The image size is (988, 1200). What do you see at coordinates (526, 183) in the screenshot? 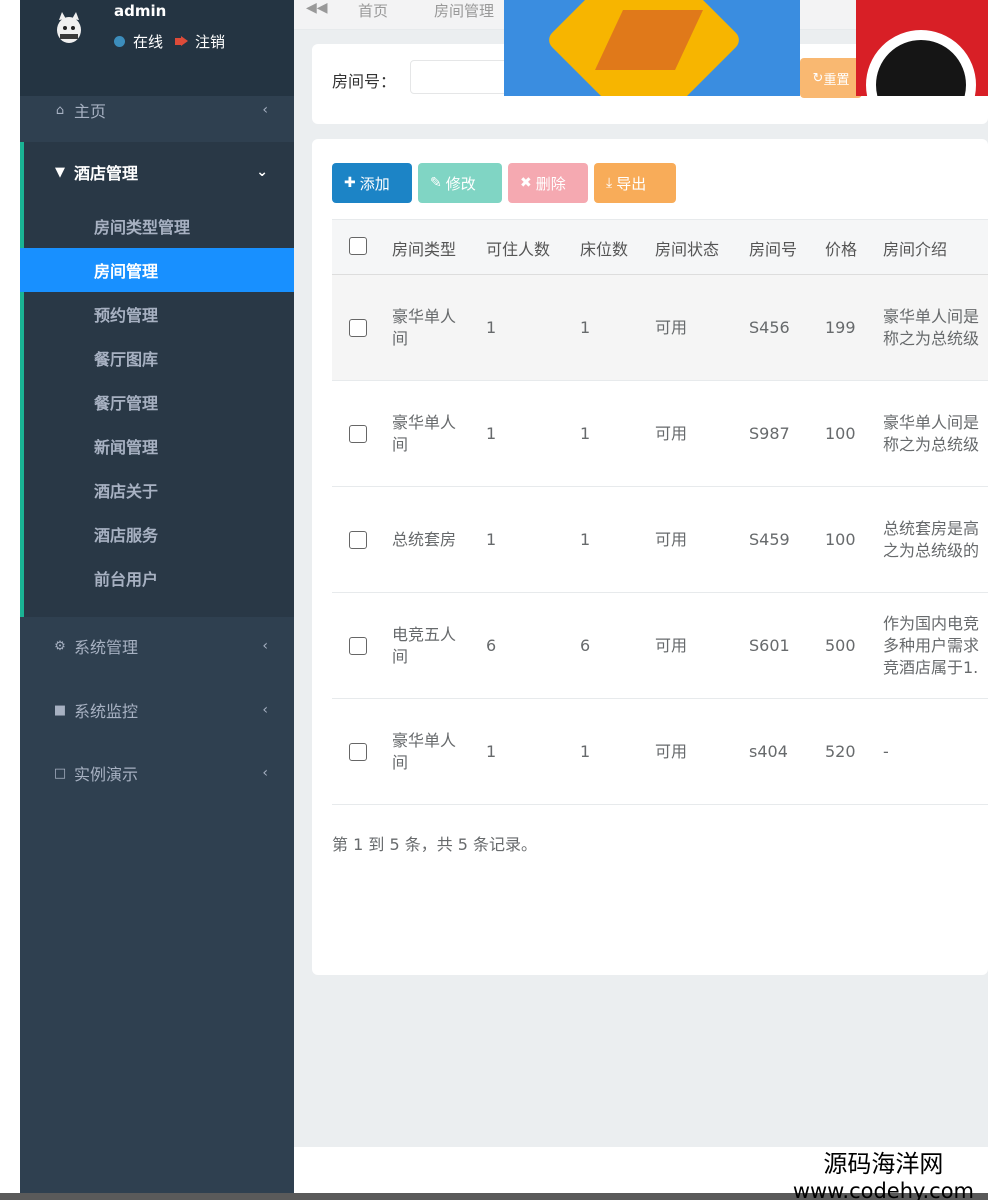
I see `close-icon: ✖` at bounding box center [526, 183].